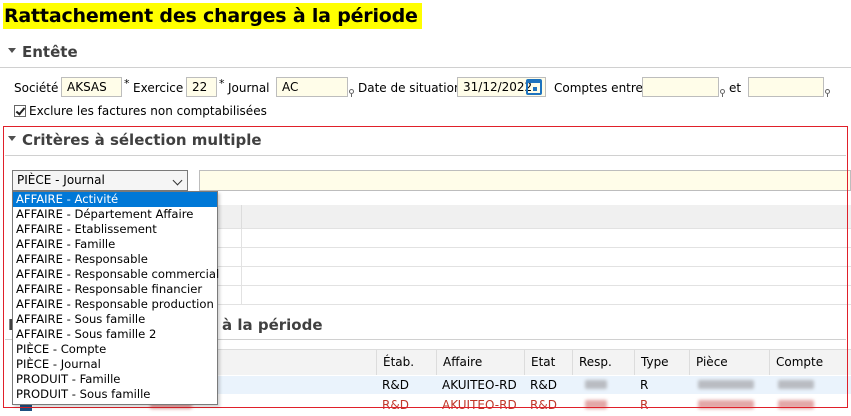 Image resolution: width=851 pixels, height=416 pixels. What do you see at coordinates (735, 88) in the screenshot?
I see `et-label: et` at bounding box center [735, 88].